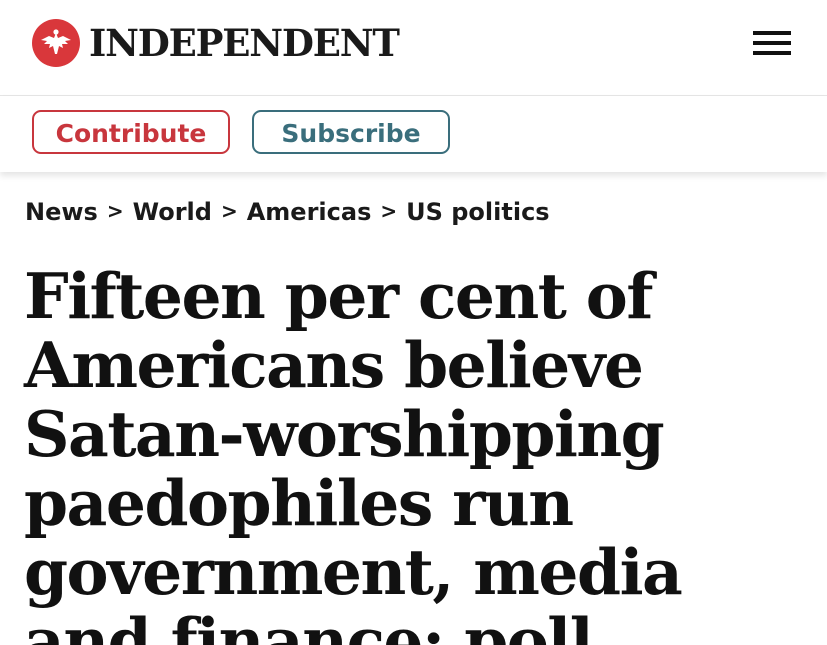  What do you see at coordinates (477, 212) in the screenshot?
I see `breadcrumb-link-us-politics: US politics` at bounding box center [477, 212].